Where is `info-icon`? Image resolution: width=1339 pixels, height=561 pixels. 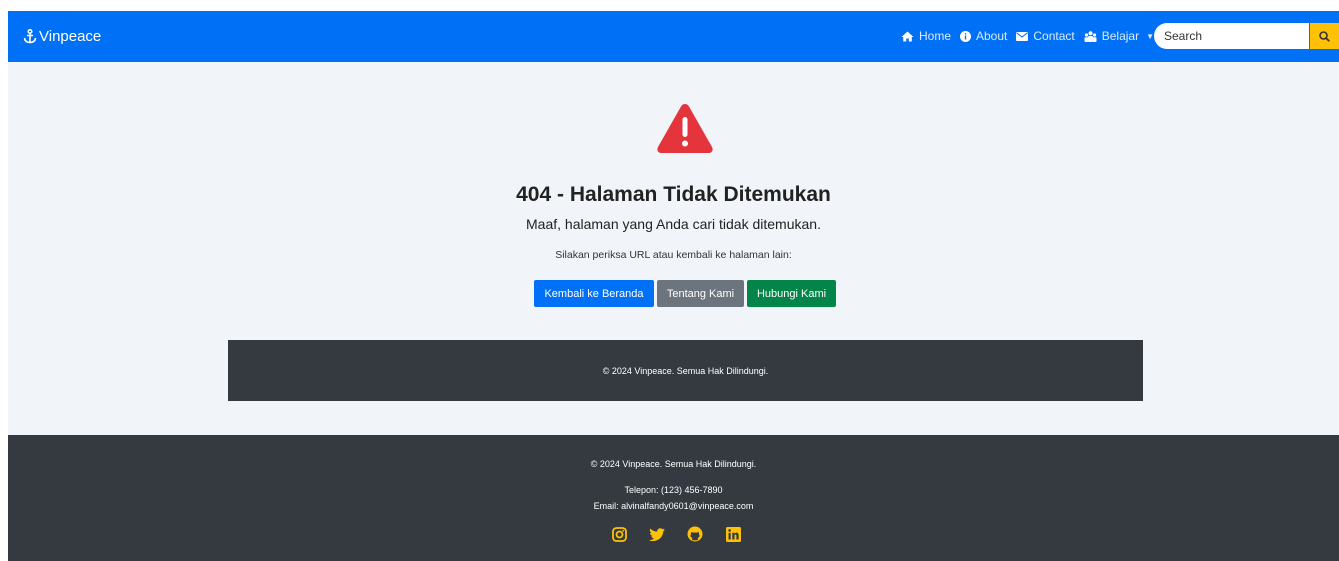 info-icon is located at coordinates (965, 36).